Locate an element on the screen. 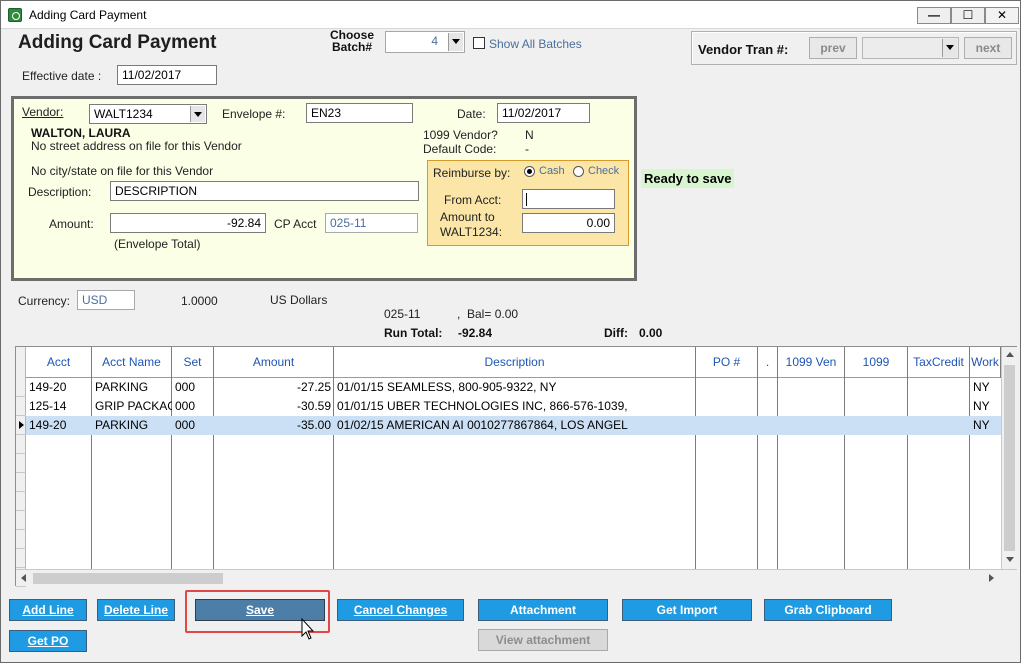  scroll-left-icon is located at coordinates (23, 578).